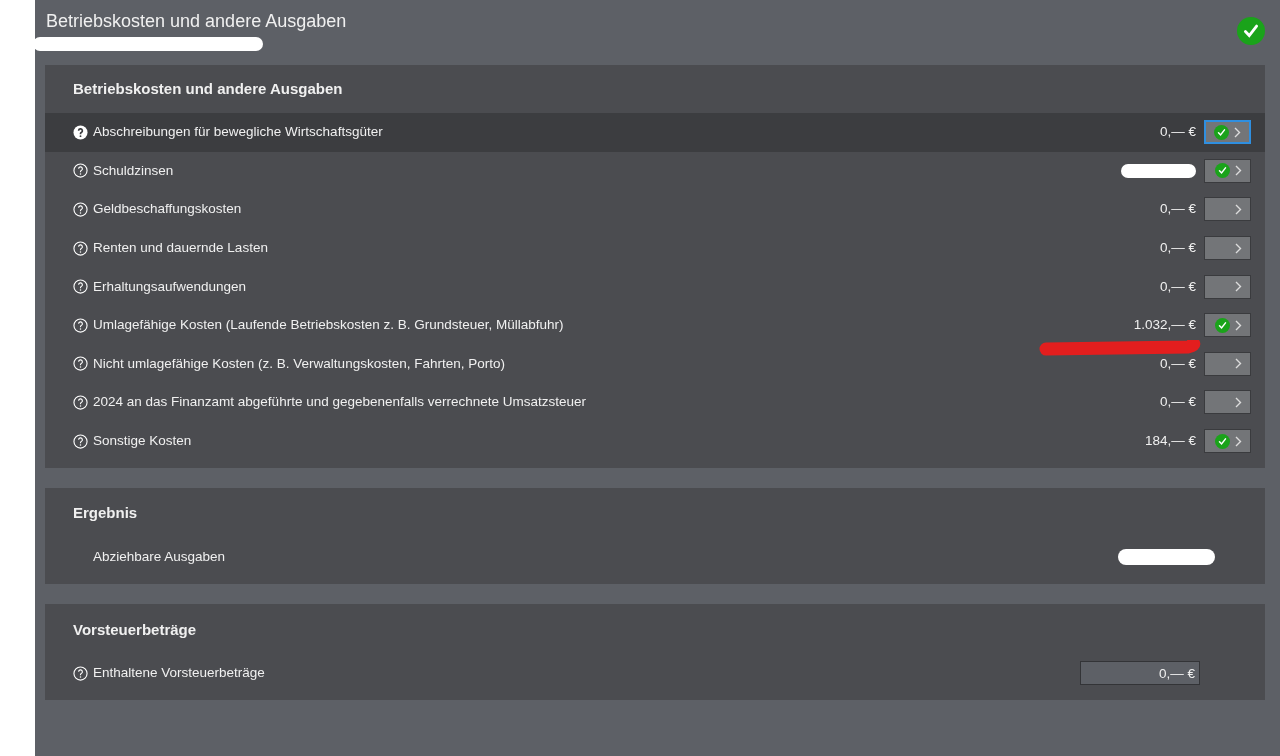 The image size is (1280, 756). Describe the element at coordinates (299, 363) in the screenshot. I see `row-label: Nicht umlagefähige Kosten (z. B. Verwaltungskosten, Fahrten, Porto)` at that location.